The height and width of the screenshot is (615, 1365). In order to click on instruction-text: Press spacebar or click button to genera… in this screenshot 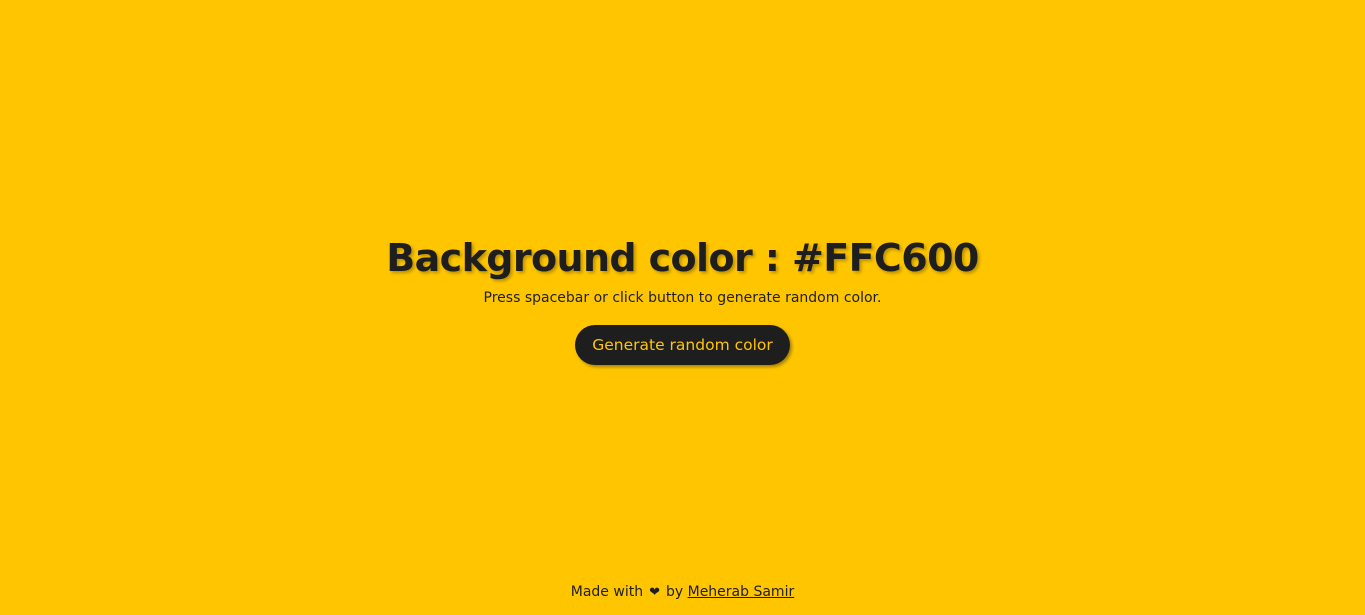, I will do `click(682, 298)`.